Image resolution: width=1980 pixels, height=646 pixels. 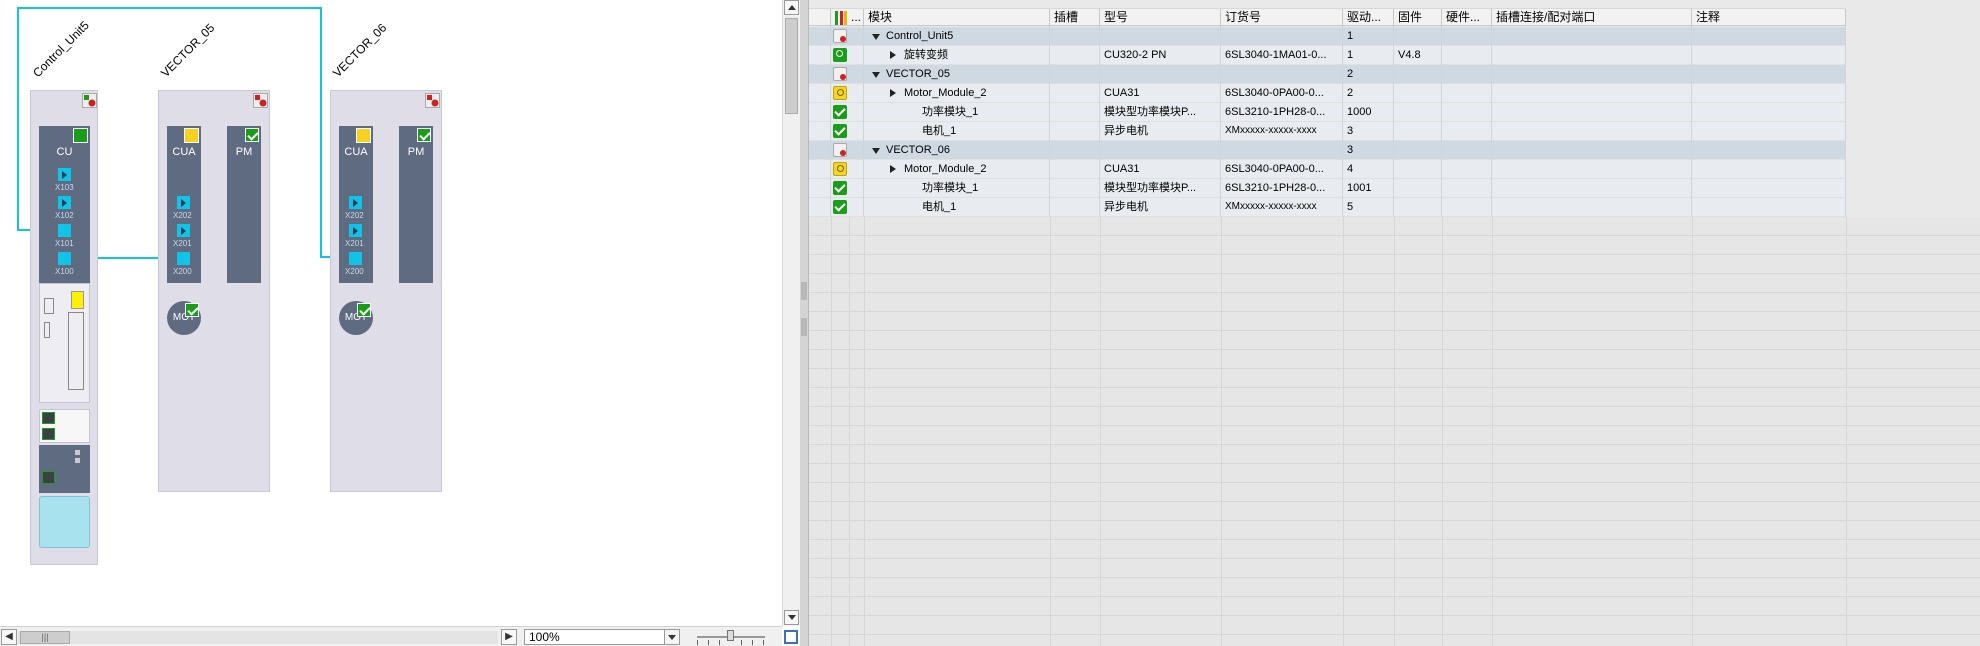 I want to click on slider-tick, so click(x=763, y=642).